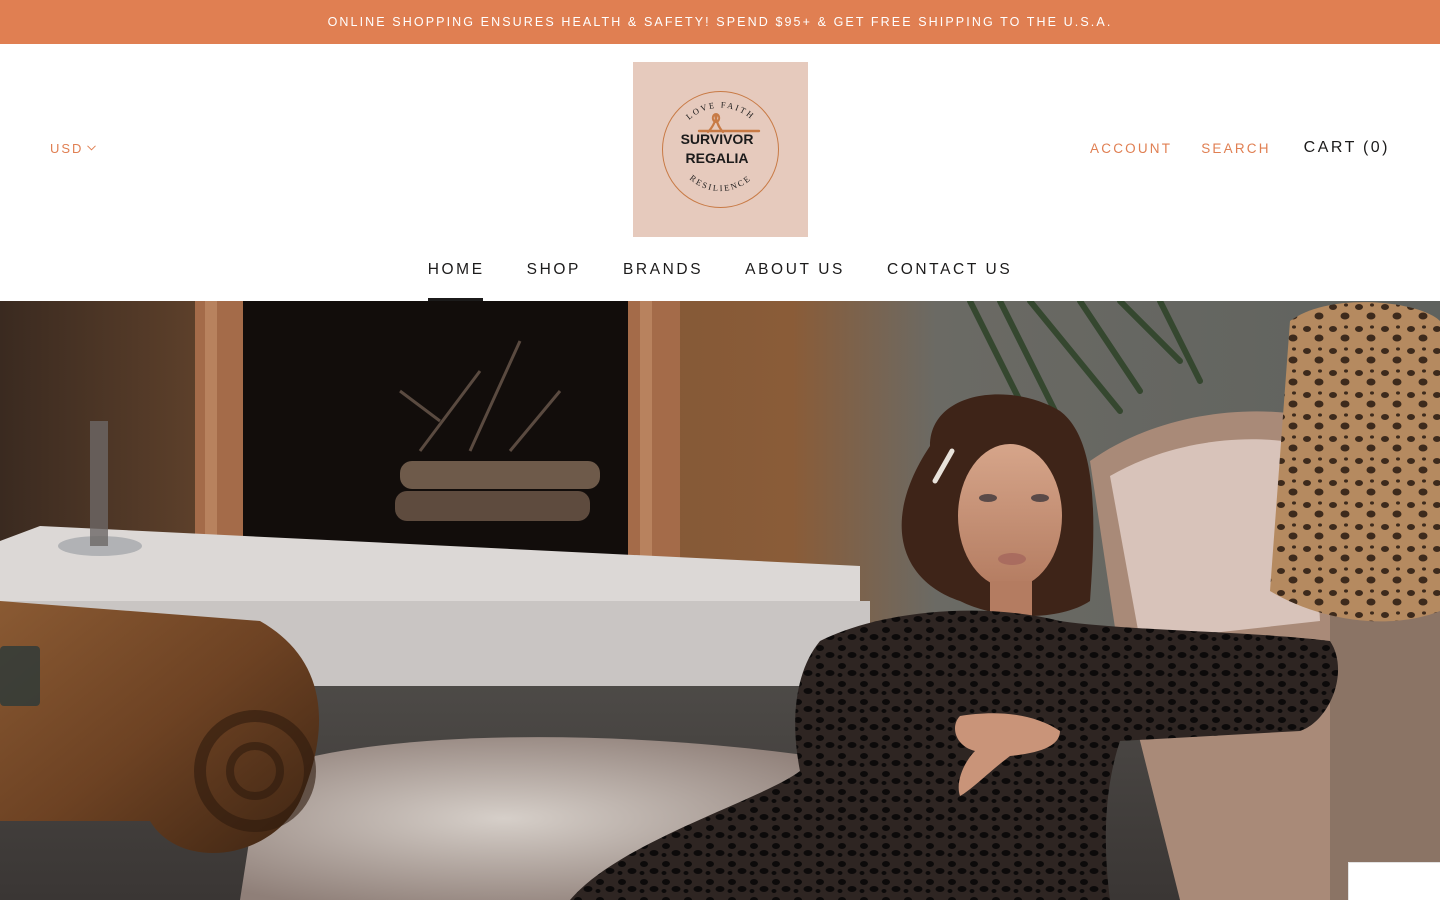 The height and width of the screenshot is (900, 1440). I want to click on cart-label: CART, so click(1330, 147).